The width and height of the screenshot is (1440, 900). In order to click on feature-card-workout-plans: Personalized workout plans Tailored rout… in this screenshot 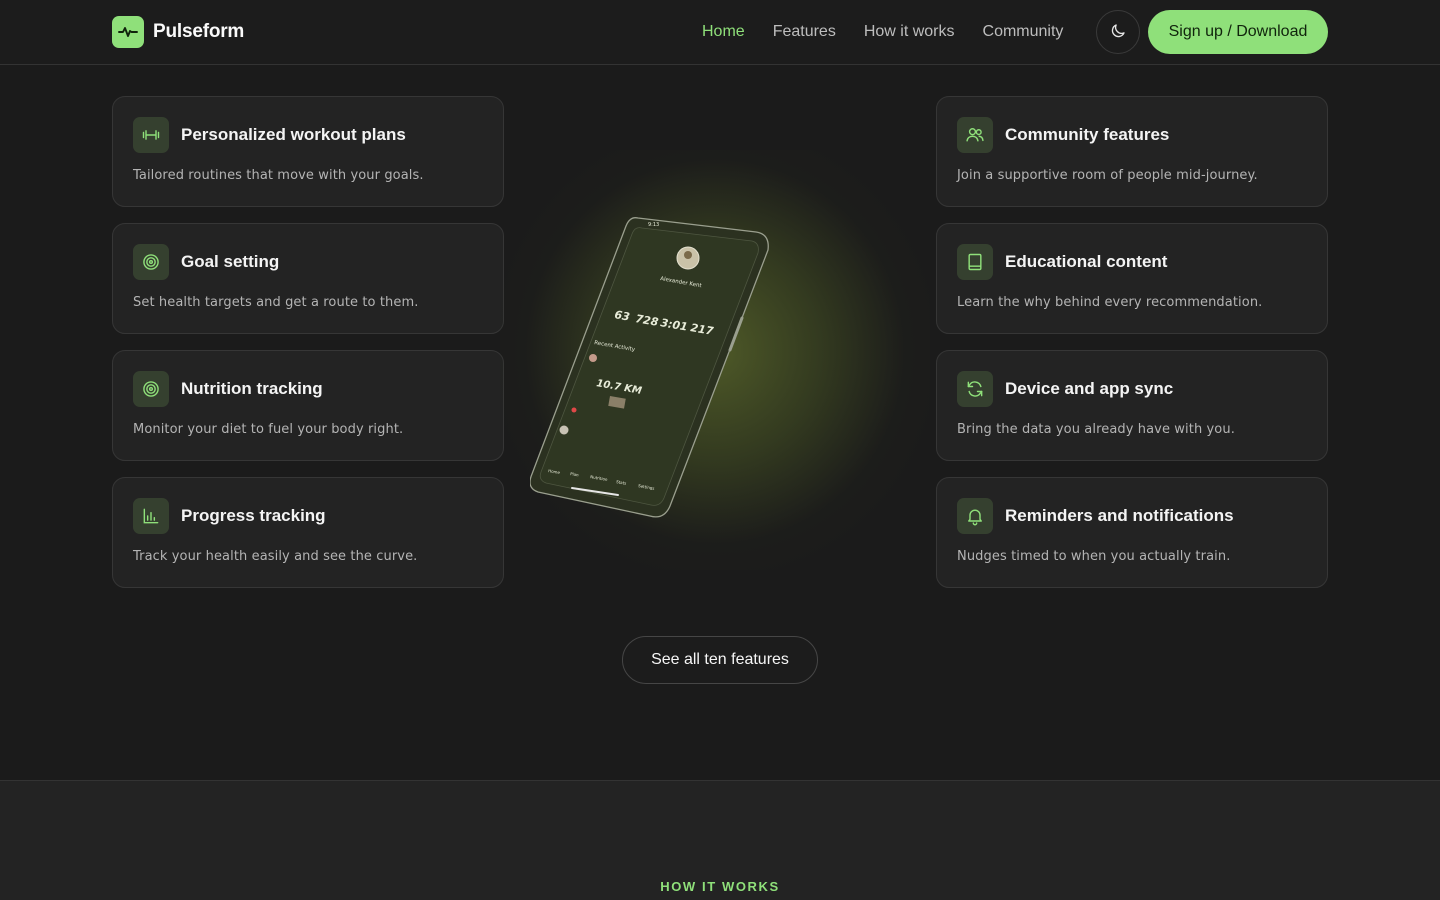, I will do `click(308, 151)`.